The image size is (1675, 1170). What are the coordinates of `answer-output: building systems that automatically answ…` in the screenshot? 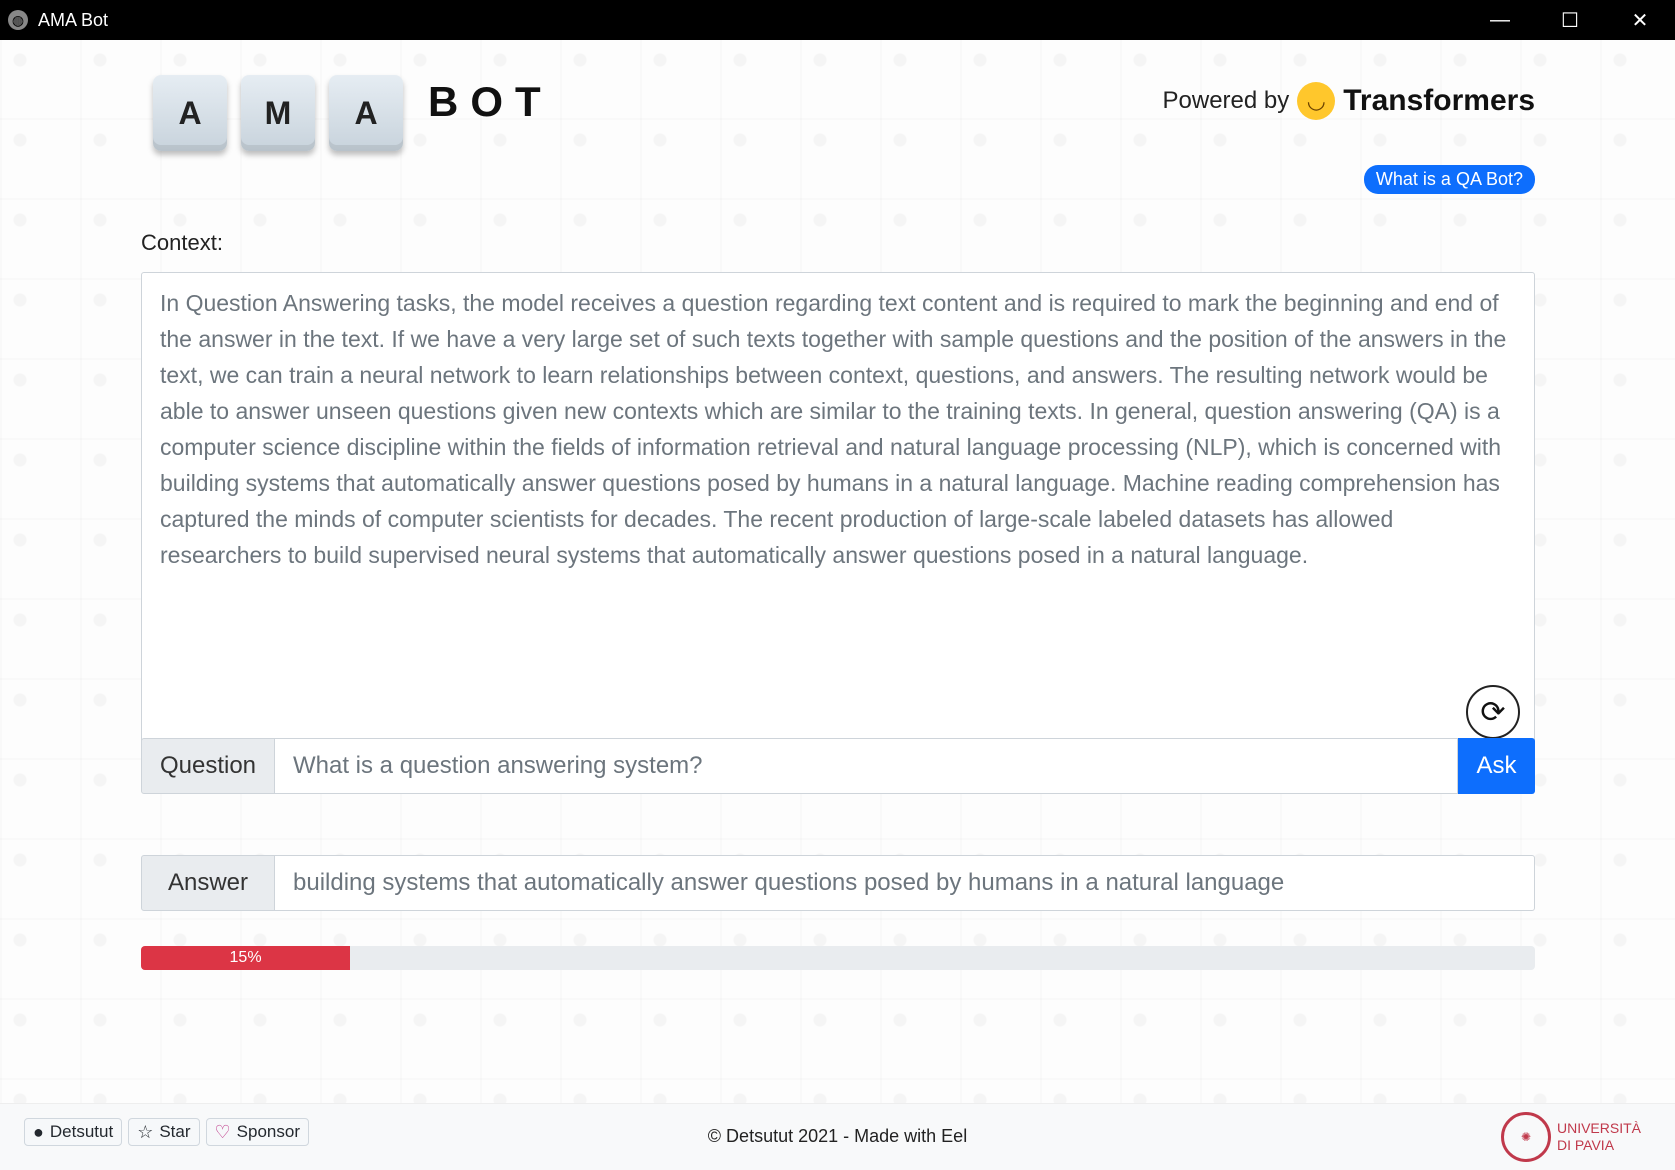 It's located at (905, 883).